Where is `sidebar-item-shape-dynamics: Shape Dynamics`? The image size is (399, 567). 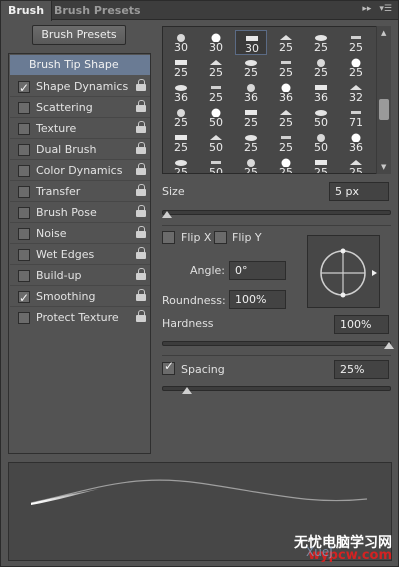
sidebar-item-shape-dynamics: Shape Dynamics is located at coordinates (80, 87).